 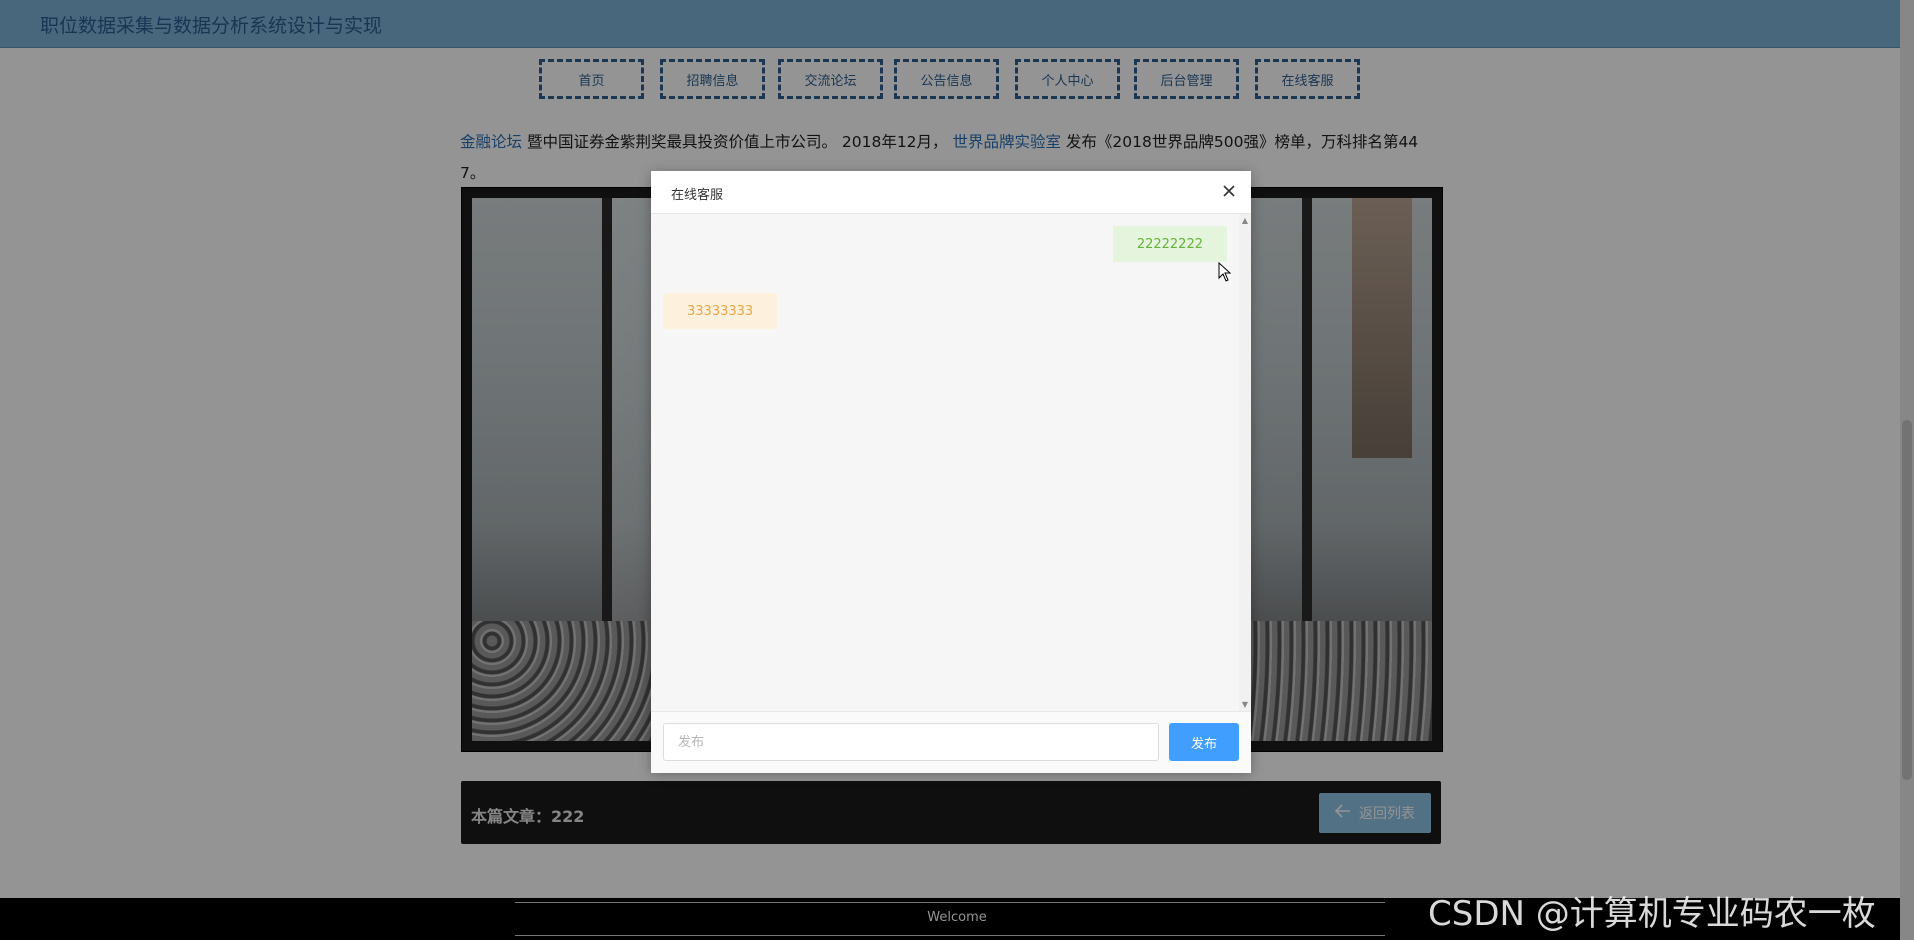 I want to click on dialog-footer: 发布, so click(x=951, y=742).